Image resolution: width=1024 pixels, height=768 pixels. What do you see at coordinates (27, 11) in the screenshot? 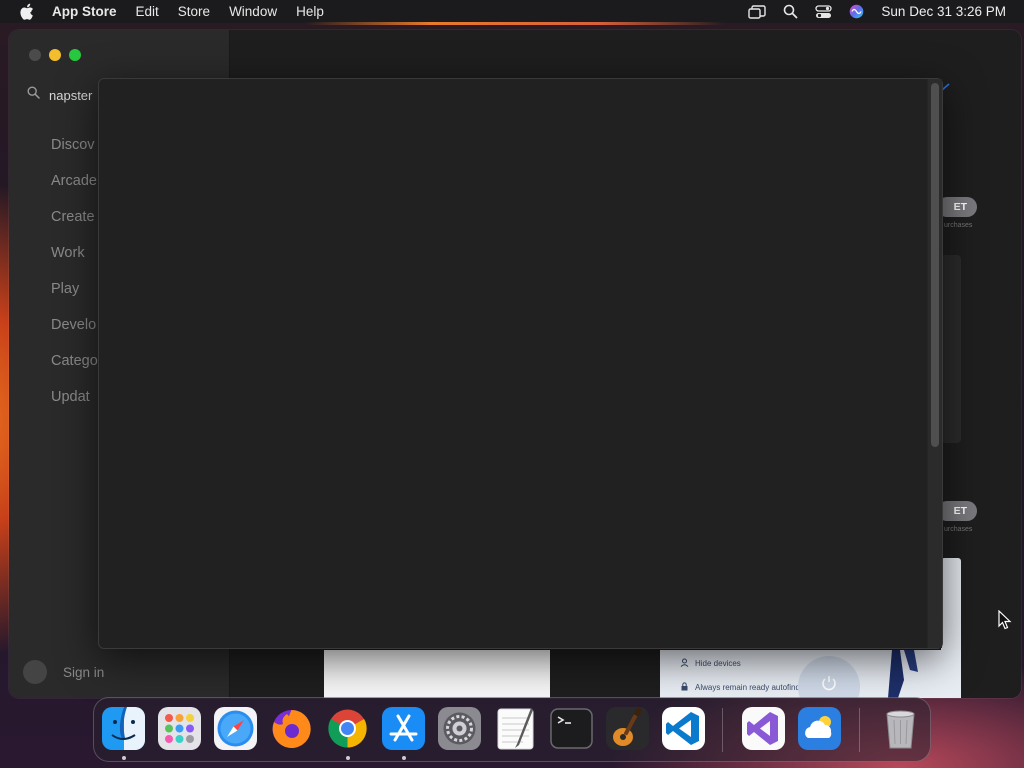
I see `apple-logo-icon` at bounding box center [27, 11].